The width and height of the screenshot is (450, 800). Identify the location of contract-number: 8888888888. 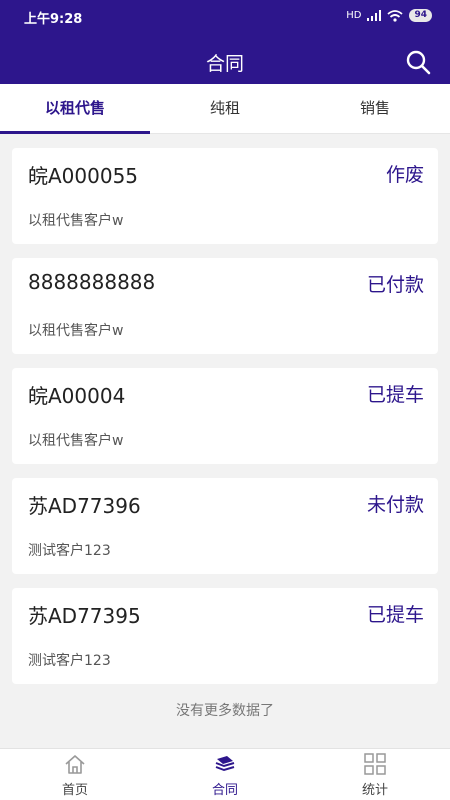
(92, 282).